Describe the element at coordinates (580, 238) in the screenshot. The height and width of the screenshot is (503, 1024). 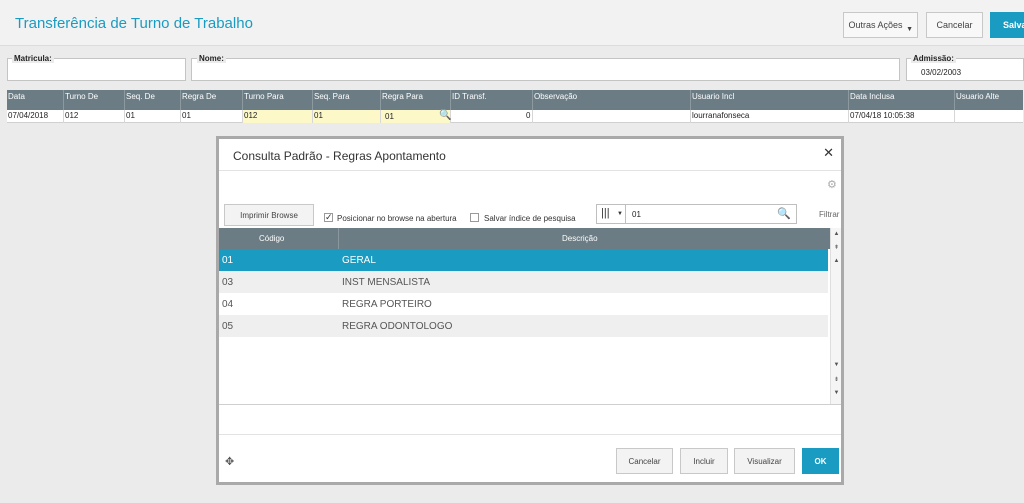
I see `col-descricao: Descrição` at that location.